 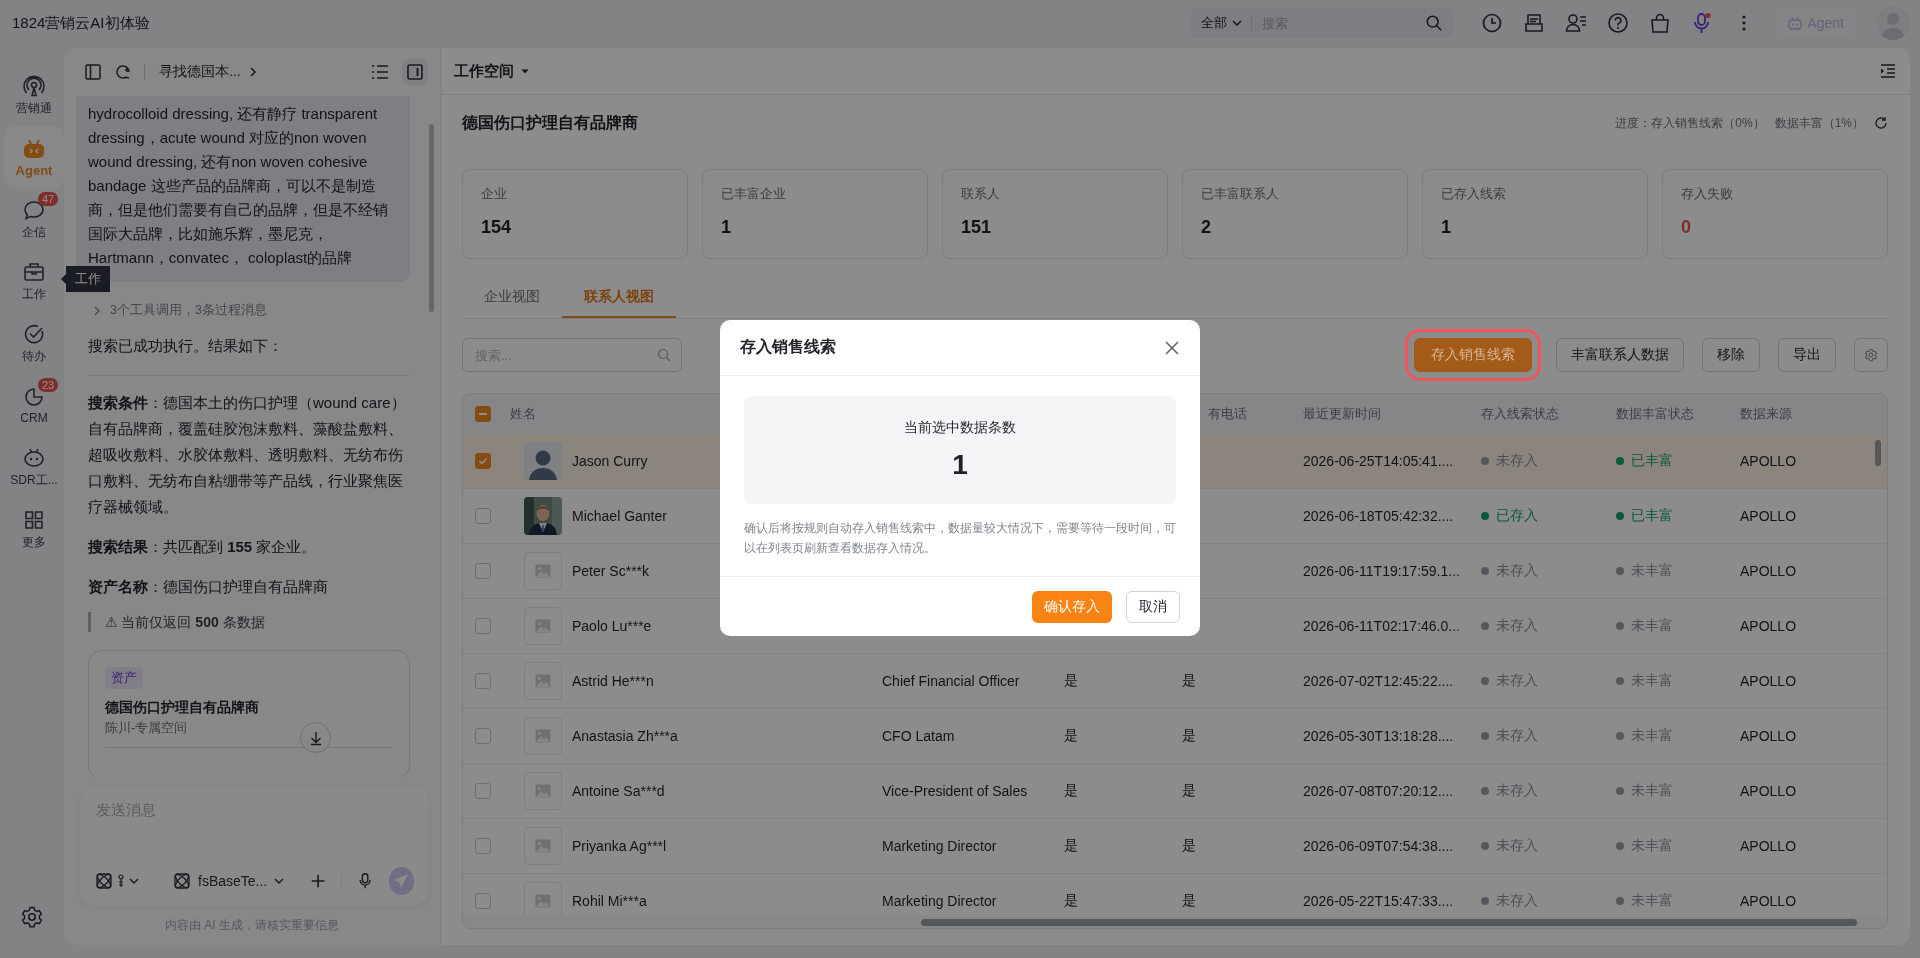 What do you see at coordinates (955, 791) in the screenshot?
I see `job-title: Vice-President of Sales` at bounding box center [955, 791].